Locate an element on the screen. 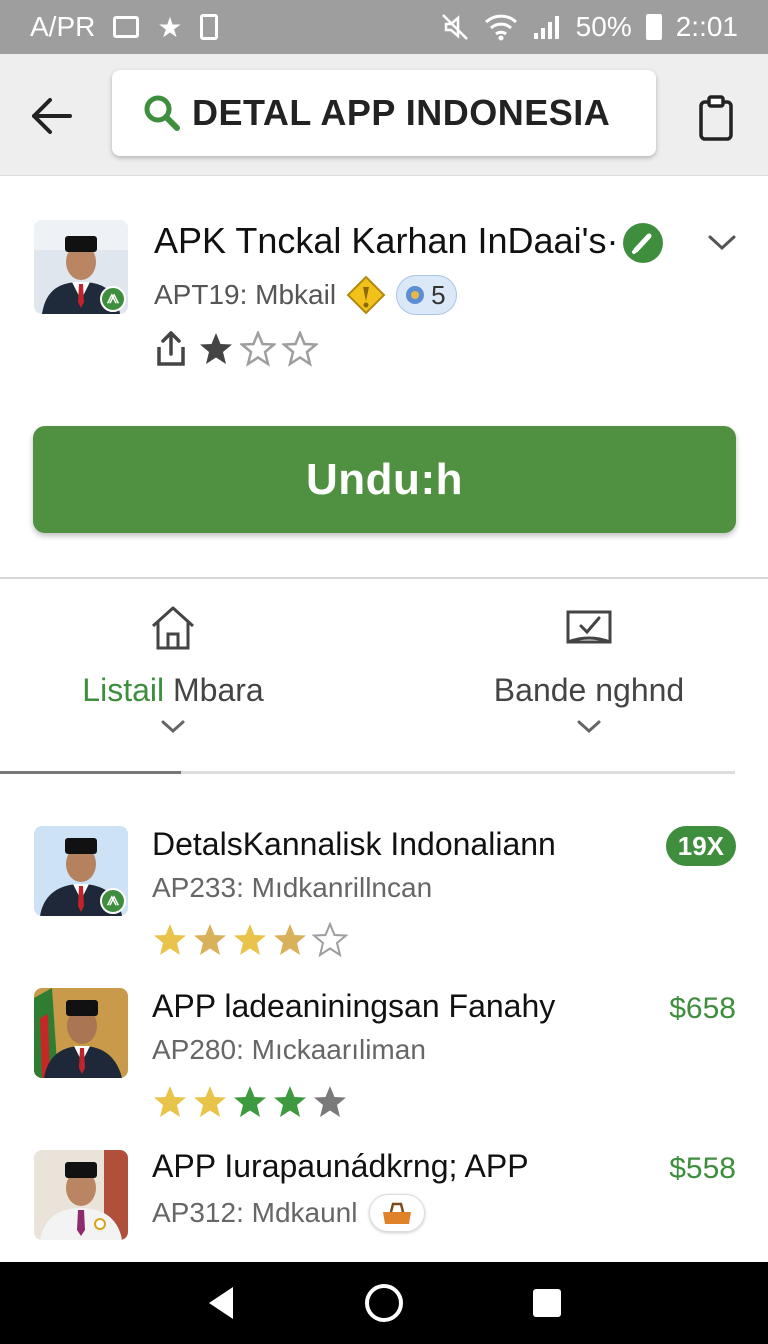  nav-home-button is located at coordinates (384, 1303).